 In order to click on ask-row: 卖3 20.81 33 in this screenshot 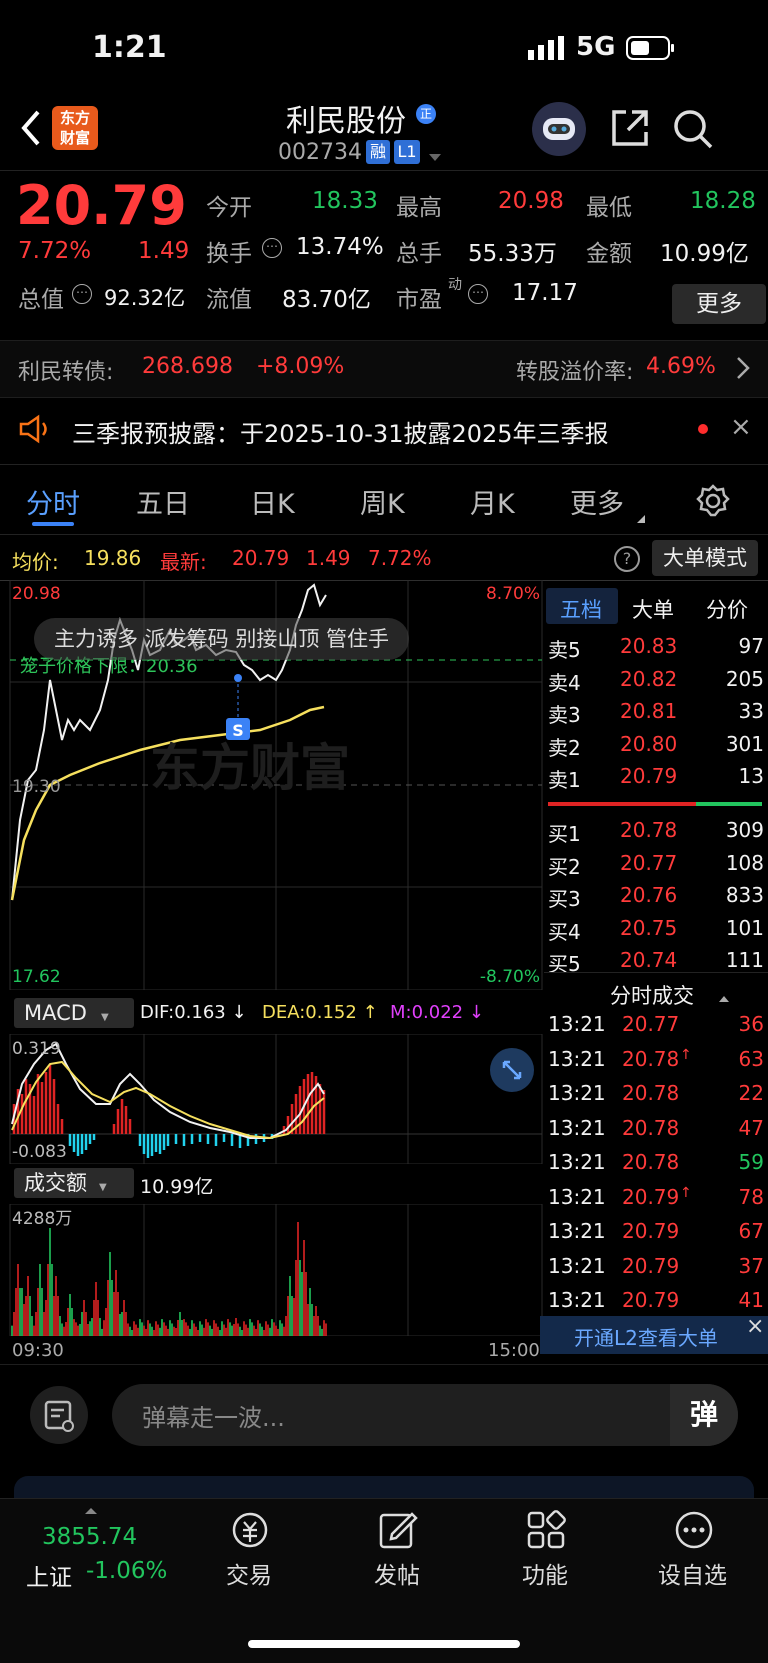, I will do `click(656, 715)`.